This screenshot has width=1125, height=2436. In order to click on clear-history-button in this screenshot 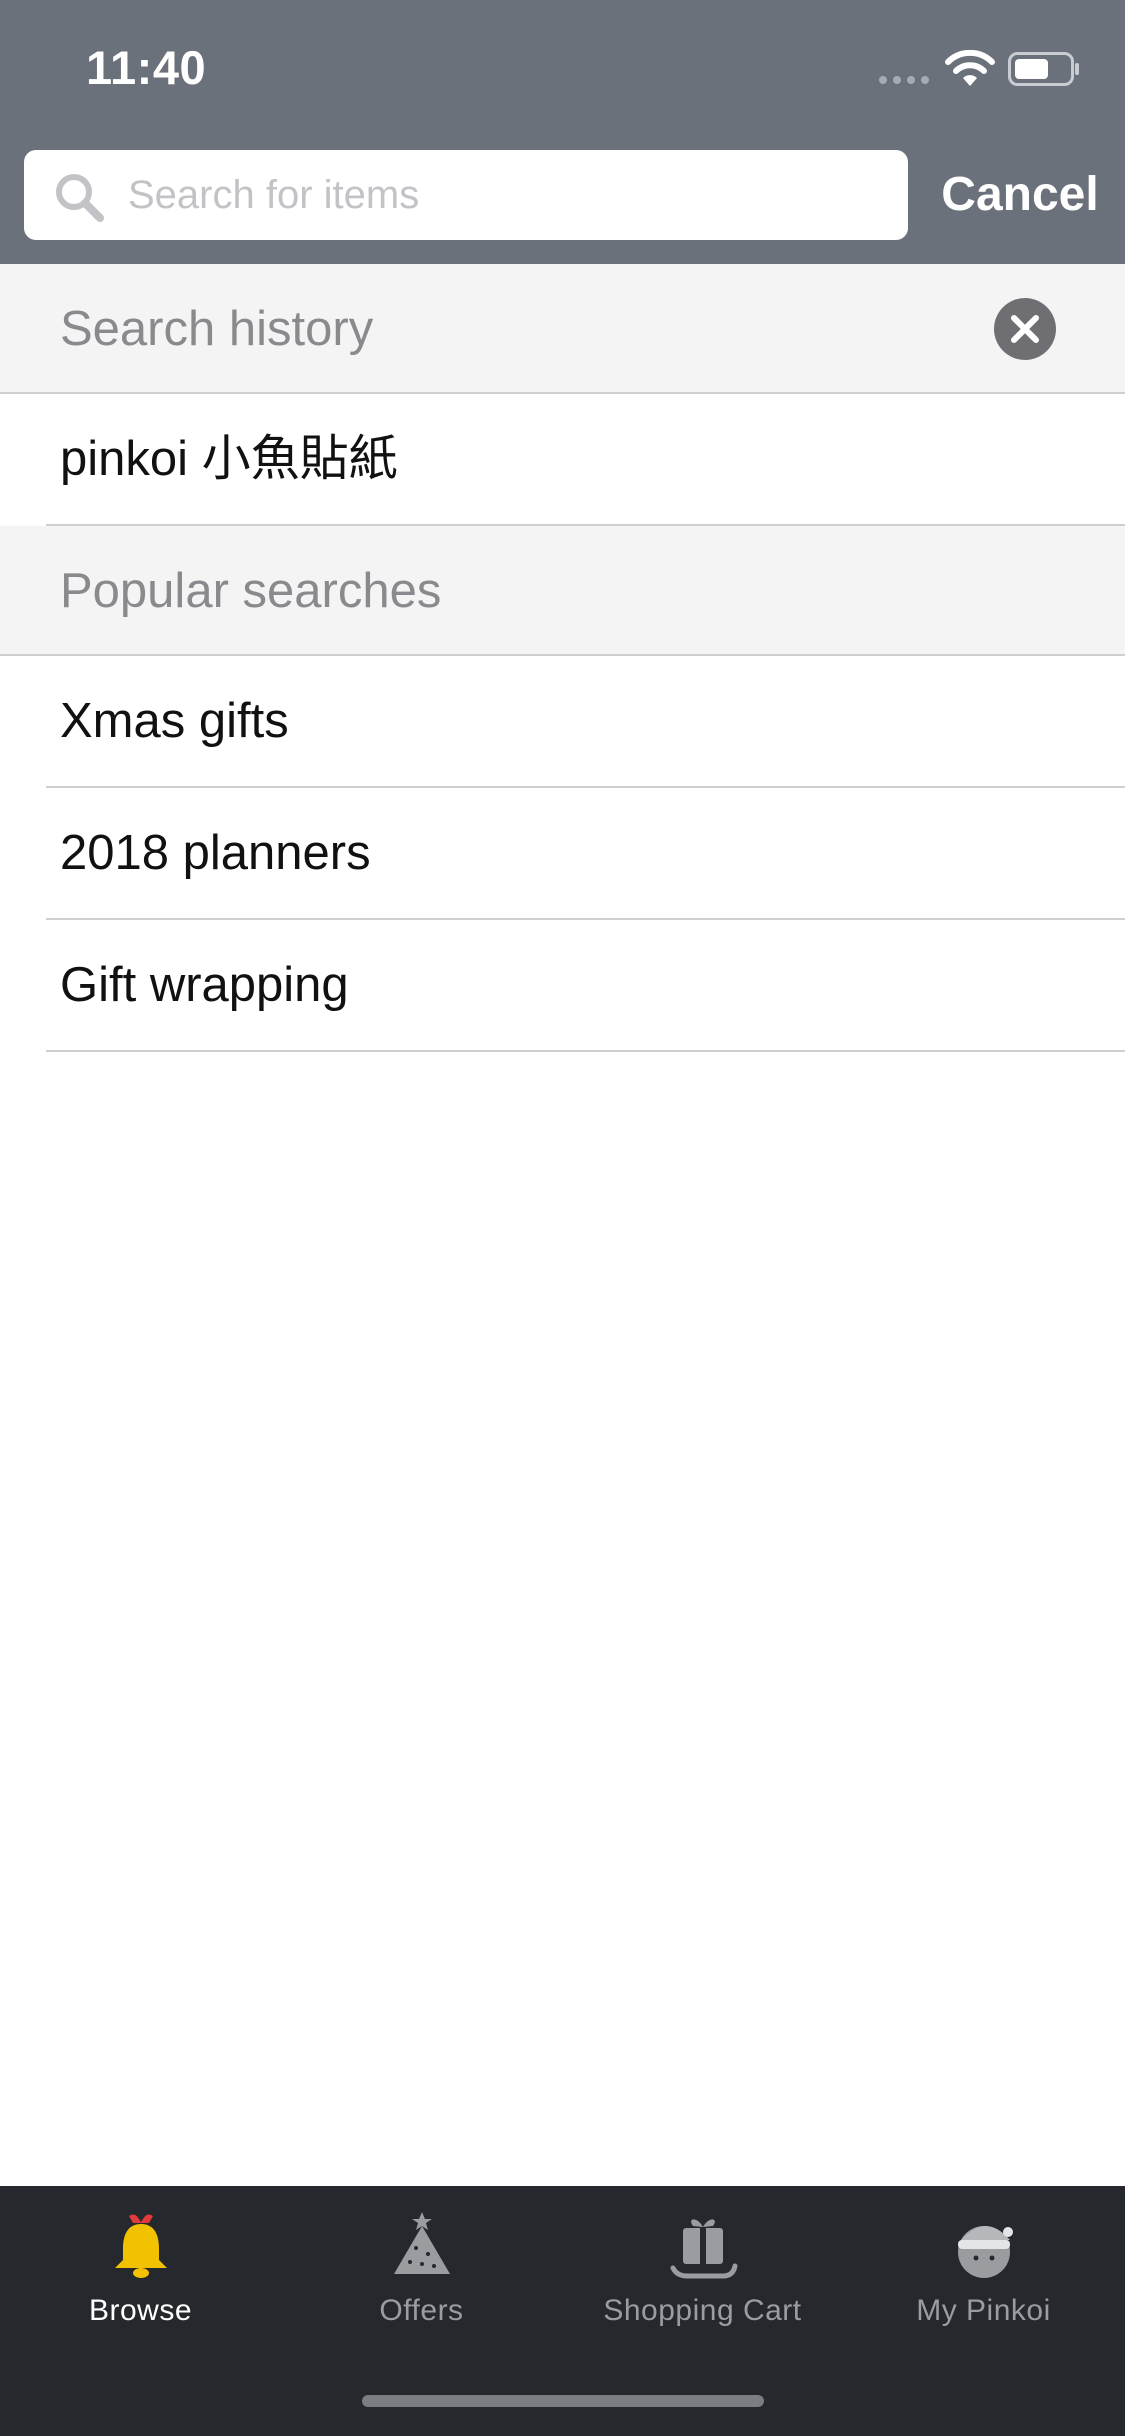, I will do `click(1025, 329)`.